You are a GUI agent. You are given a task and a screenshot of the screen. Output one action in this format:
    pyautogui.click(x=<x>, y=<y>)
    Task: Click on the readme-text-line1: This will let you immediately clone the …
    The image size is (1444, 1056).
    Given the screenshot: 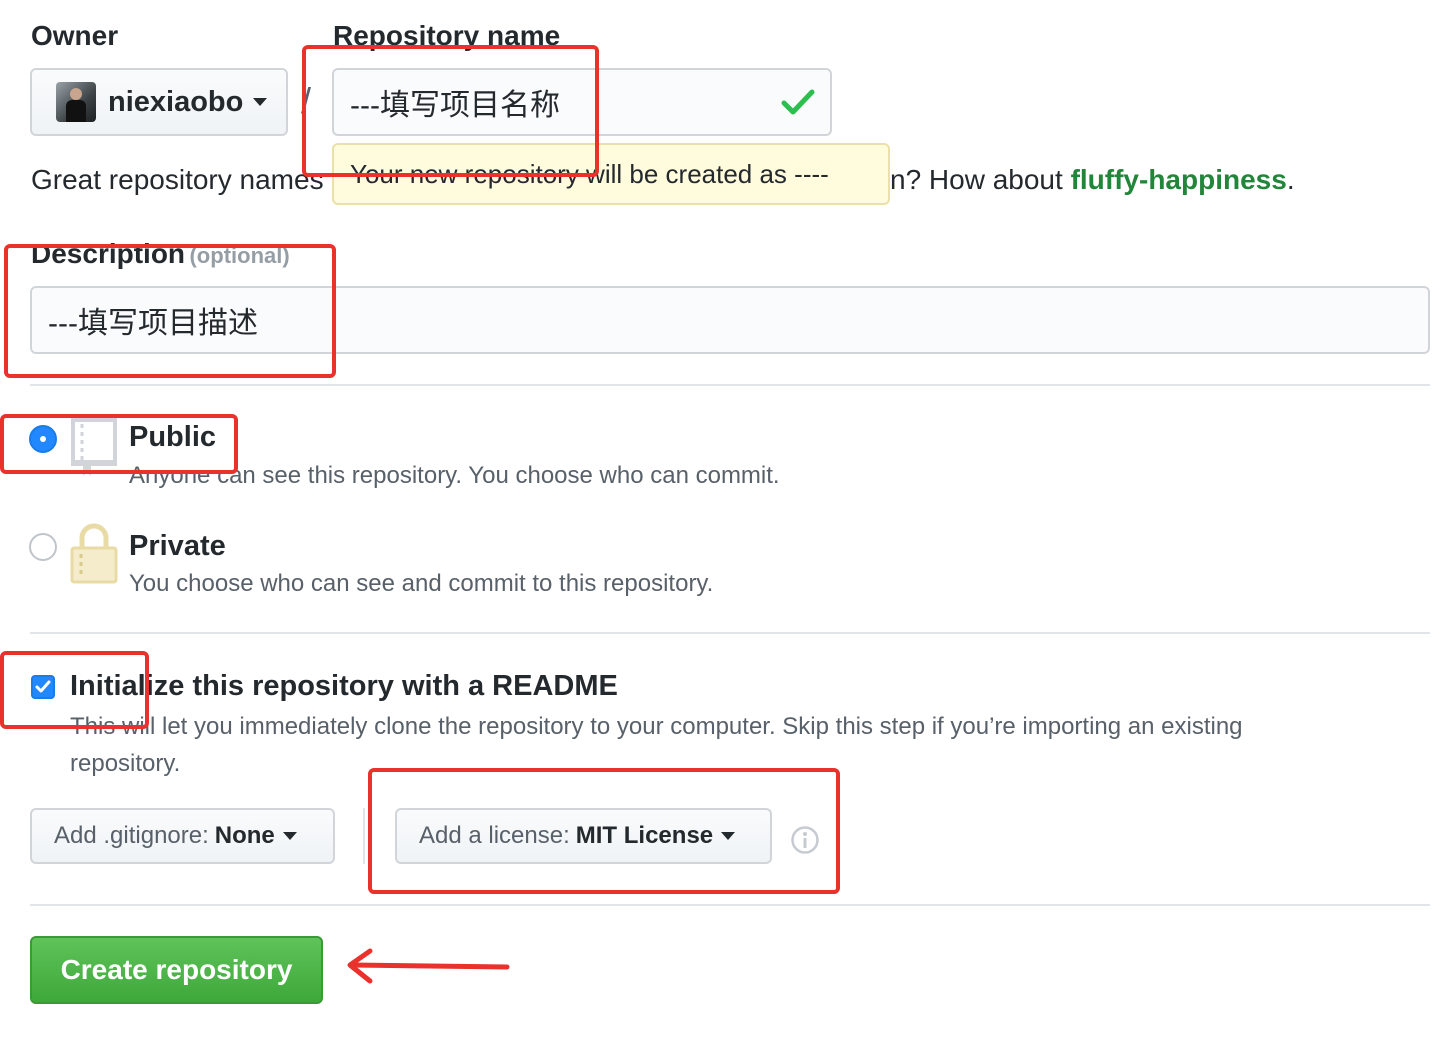 What is the action you would take?
    pyautogui.click(x=656, y=726)
    